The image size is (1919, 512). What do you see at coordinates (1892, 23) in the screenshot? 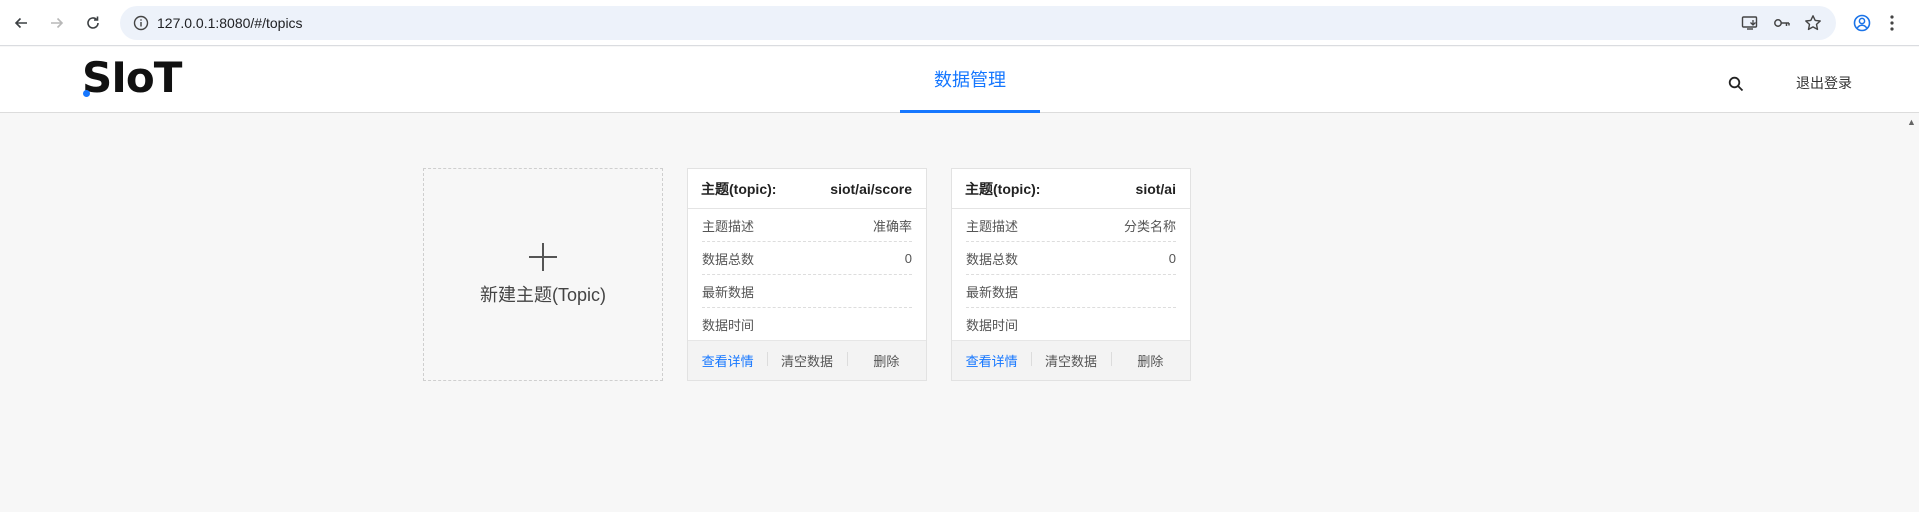
I see `menu-kebab-icon` at bounding box center [1892, 23].